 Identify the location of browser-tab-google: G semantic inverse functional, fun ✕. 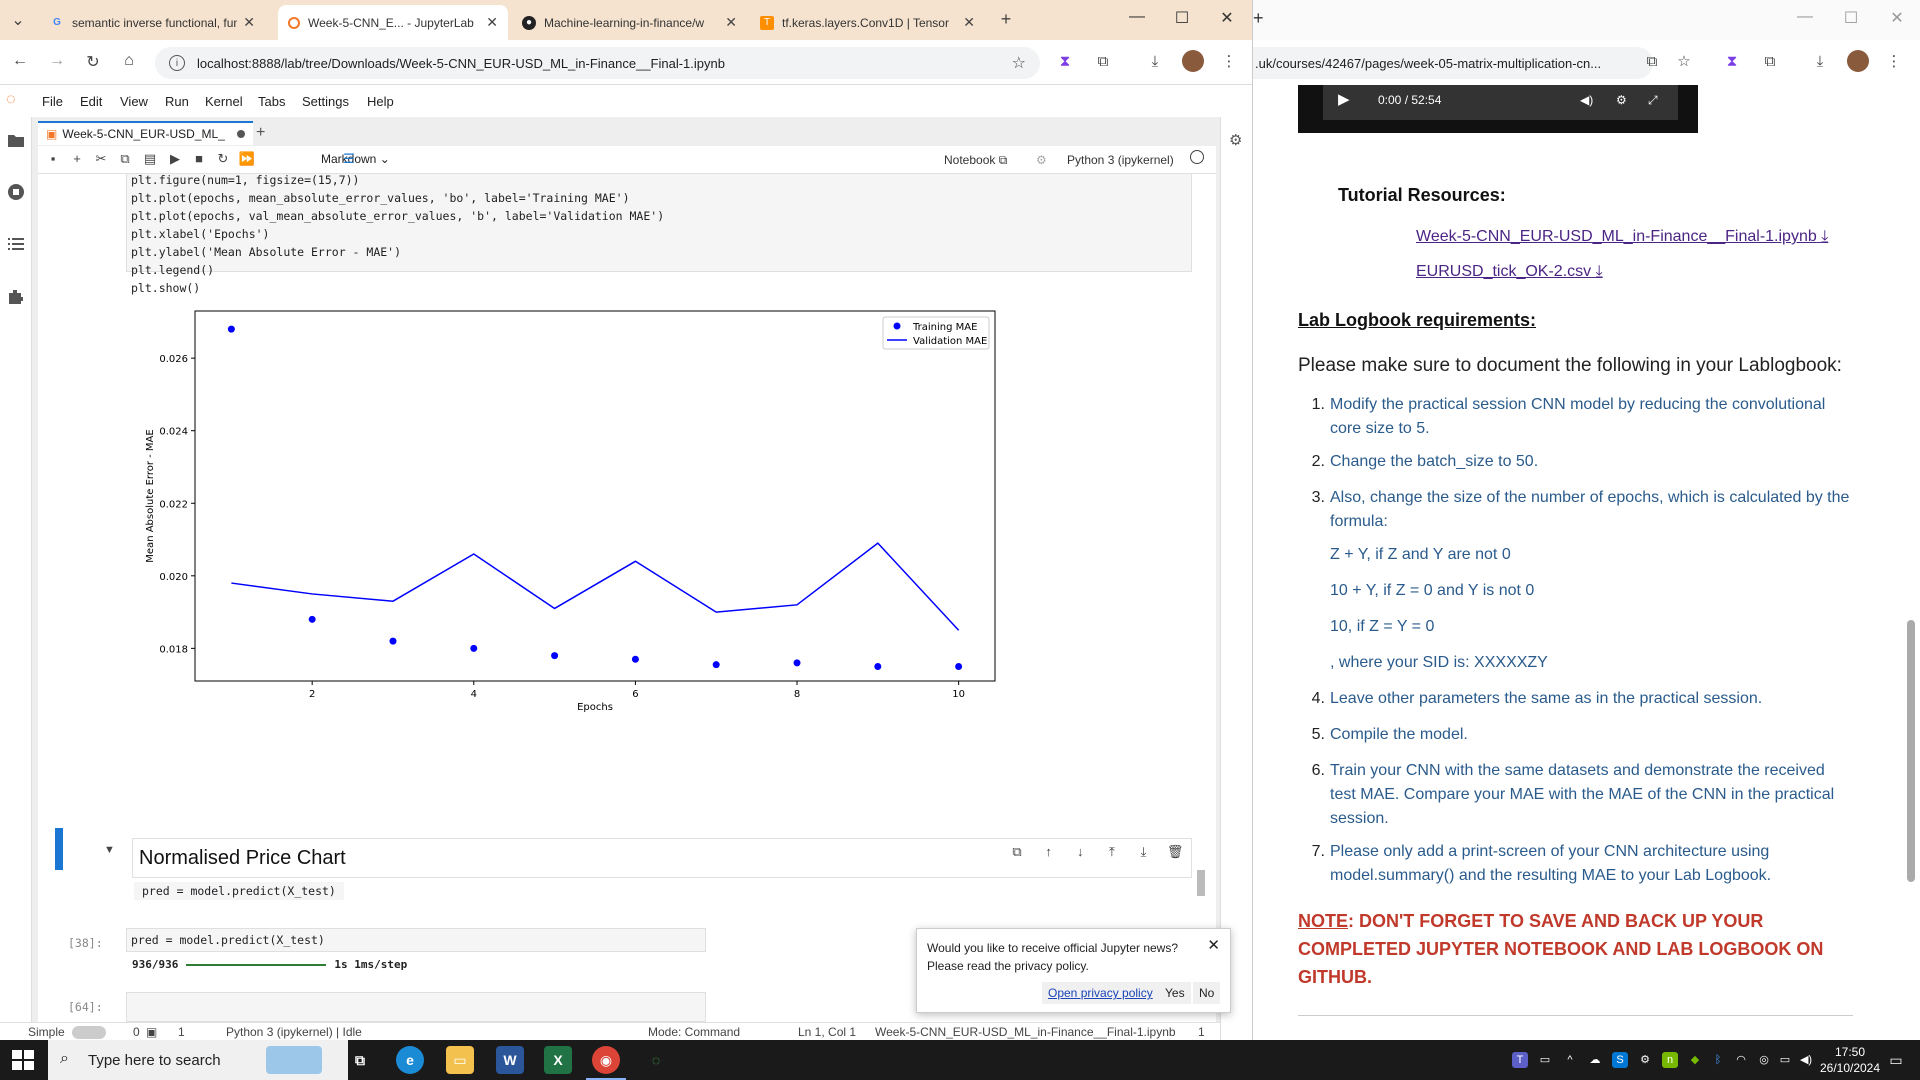
(152, 22).